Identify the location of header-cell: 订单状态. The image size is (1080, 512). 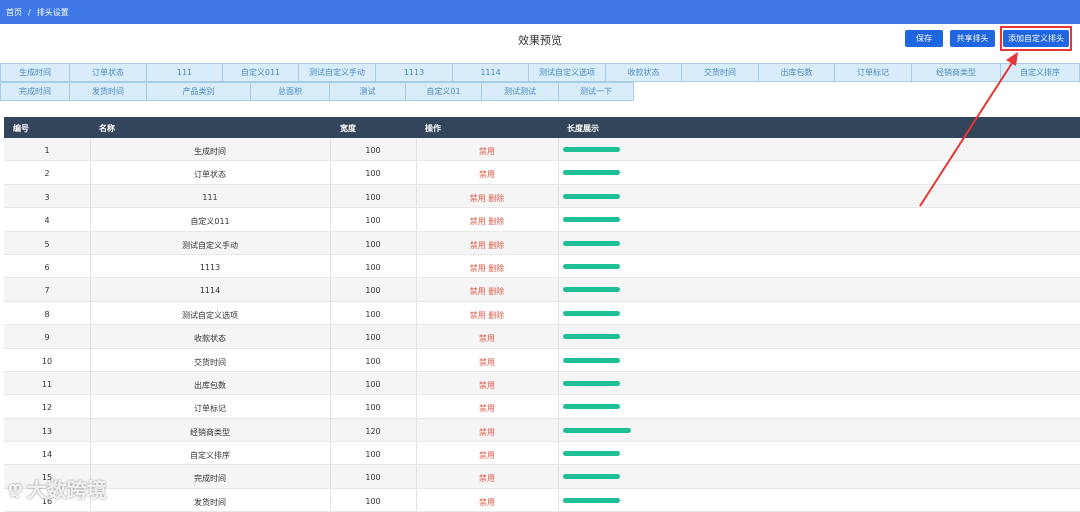
(108, 72).